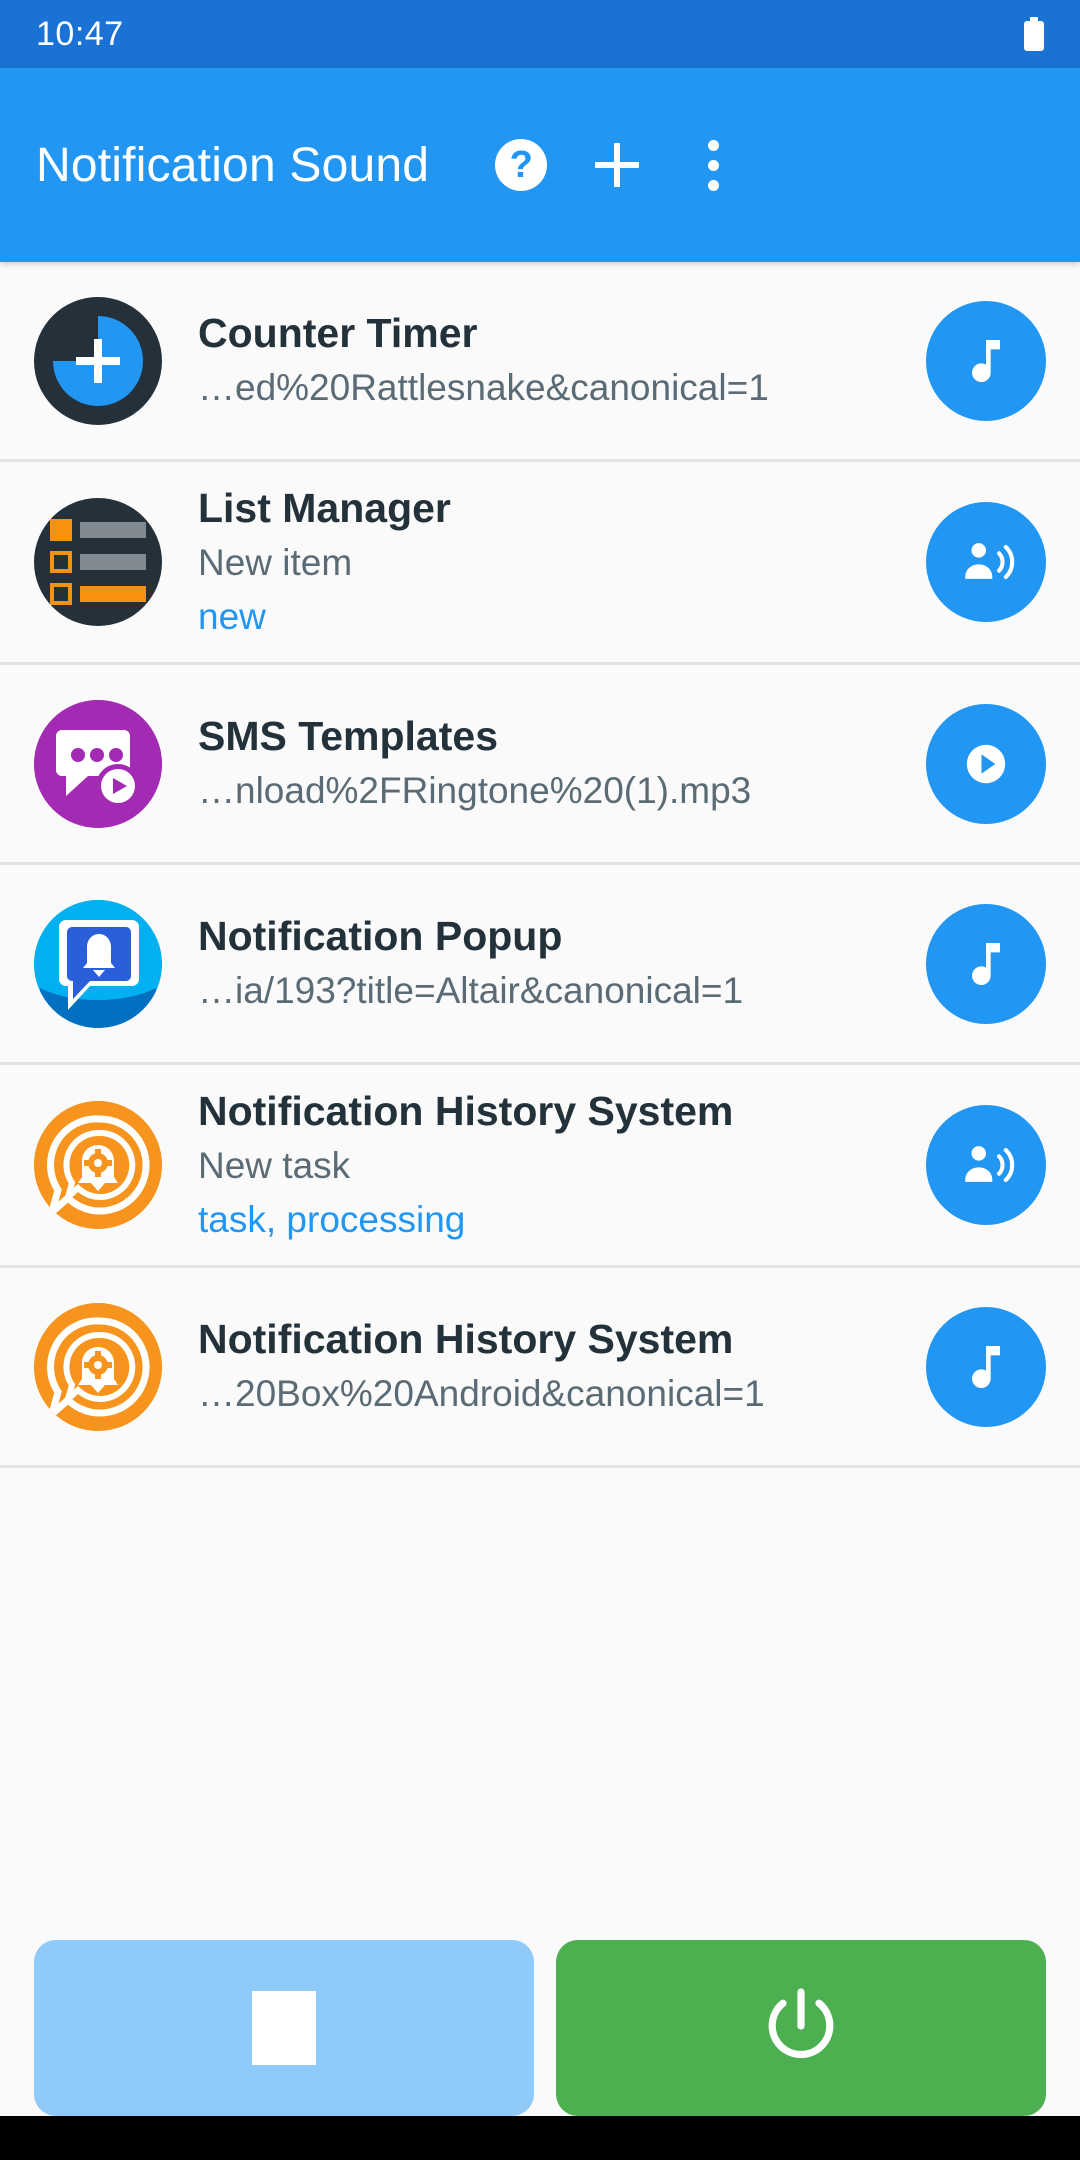 This screenshot has width=1080, height=2160. I want to click on row-subtitle: New task, so click(274, 1165).